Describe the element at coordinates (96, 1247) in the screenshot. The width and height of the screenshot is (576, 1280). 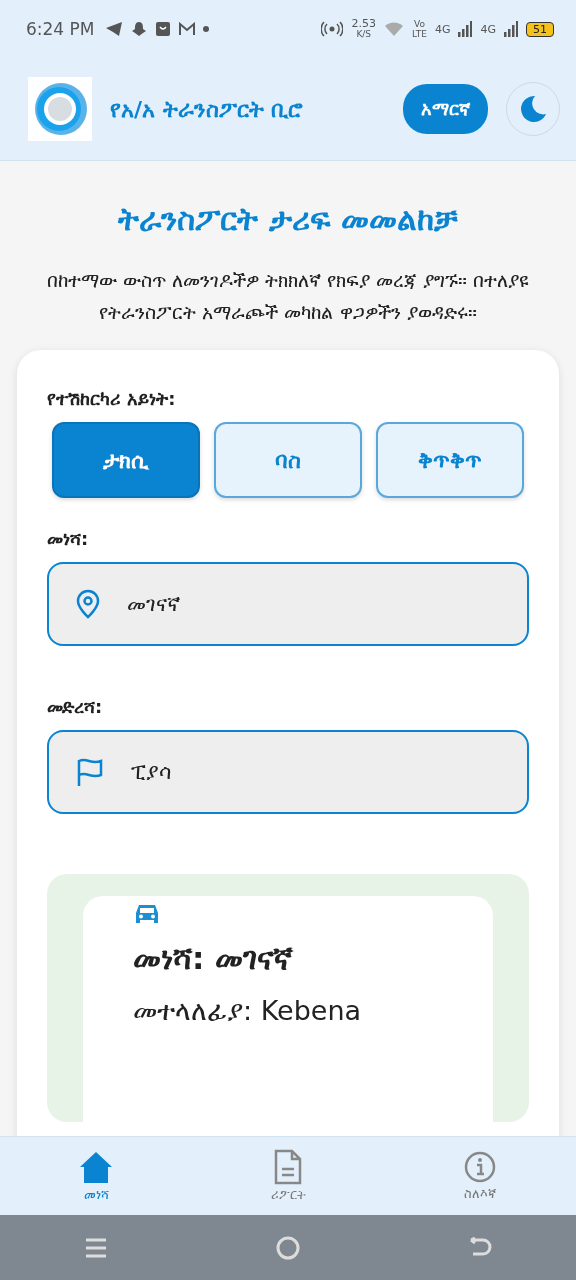
I see `menu-icon` at that location.